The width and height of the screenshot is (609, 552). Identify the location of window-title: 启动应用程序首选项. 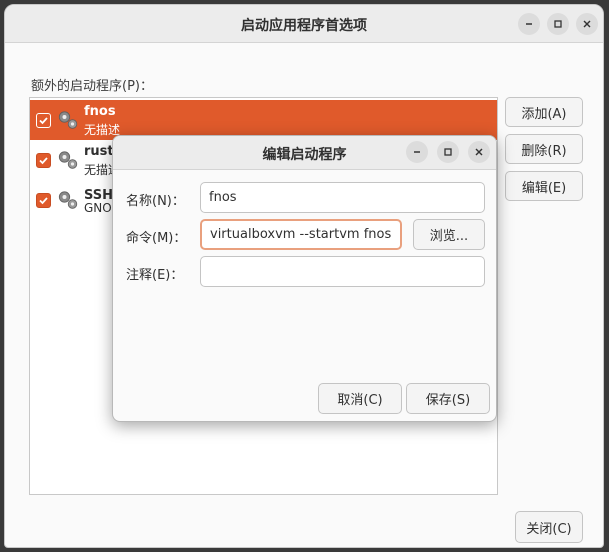
(304, 26).